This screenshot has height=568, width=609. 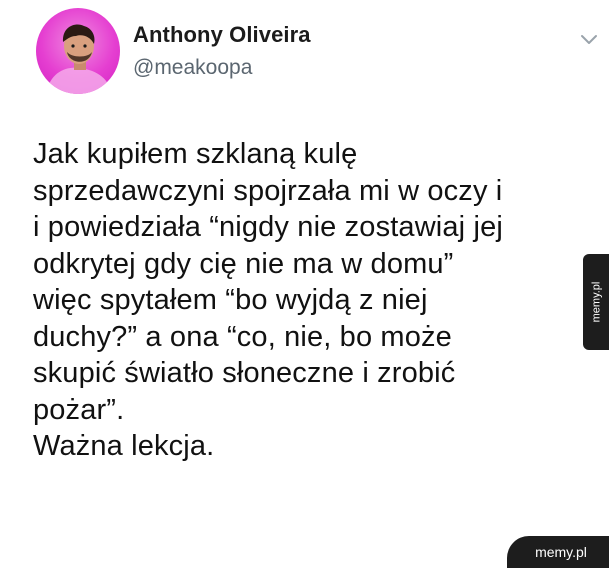 I want to click on chevron-down-icon, so click(x=589, y=40).